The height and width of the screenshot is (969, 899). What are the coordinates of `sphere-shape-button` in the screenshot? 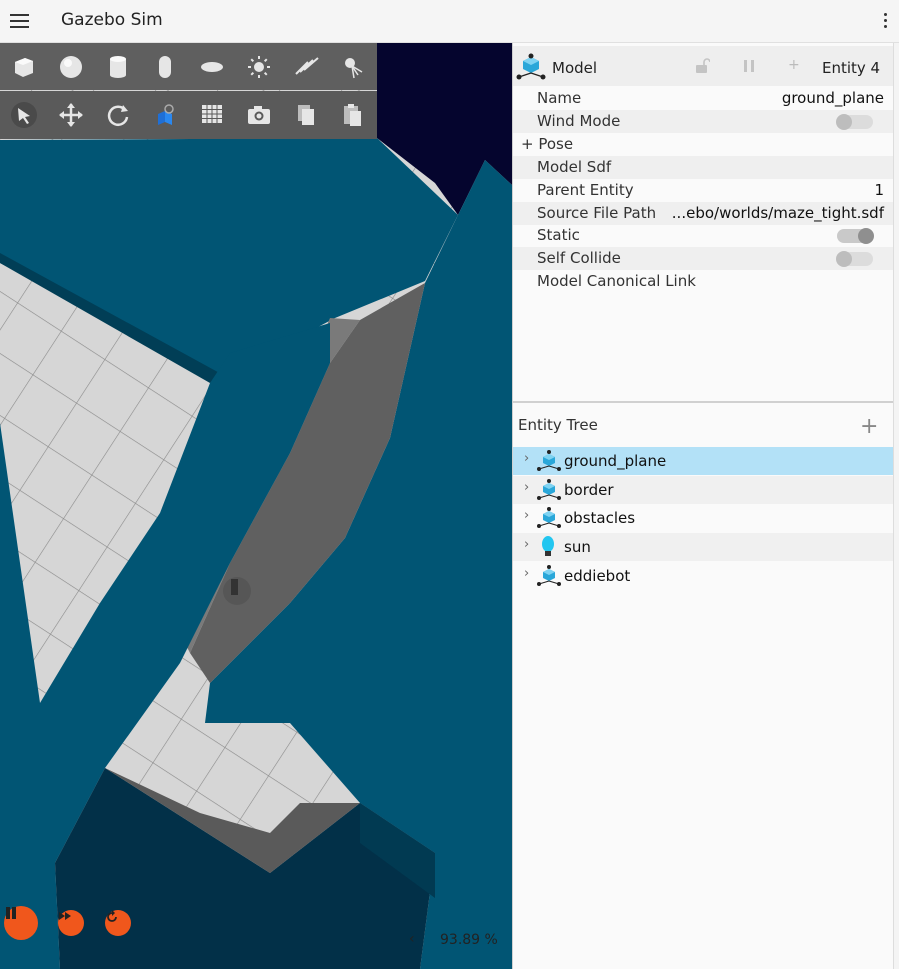 It's located at (70, 66).